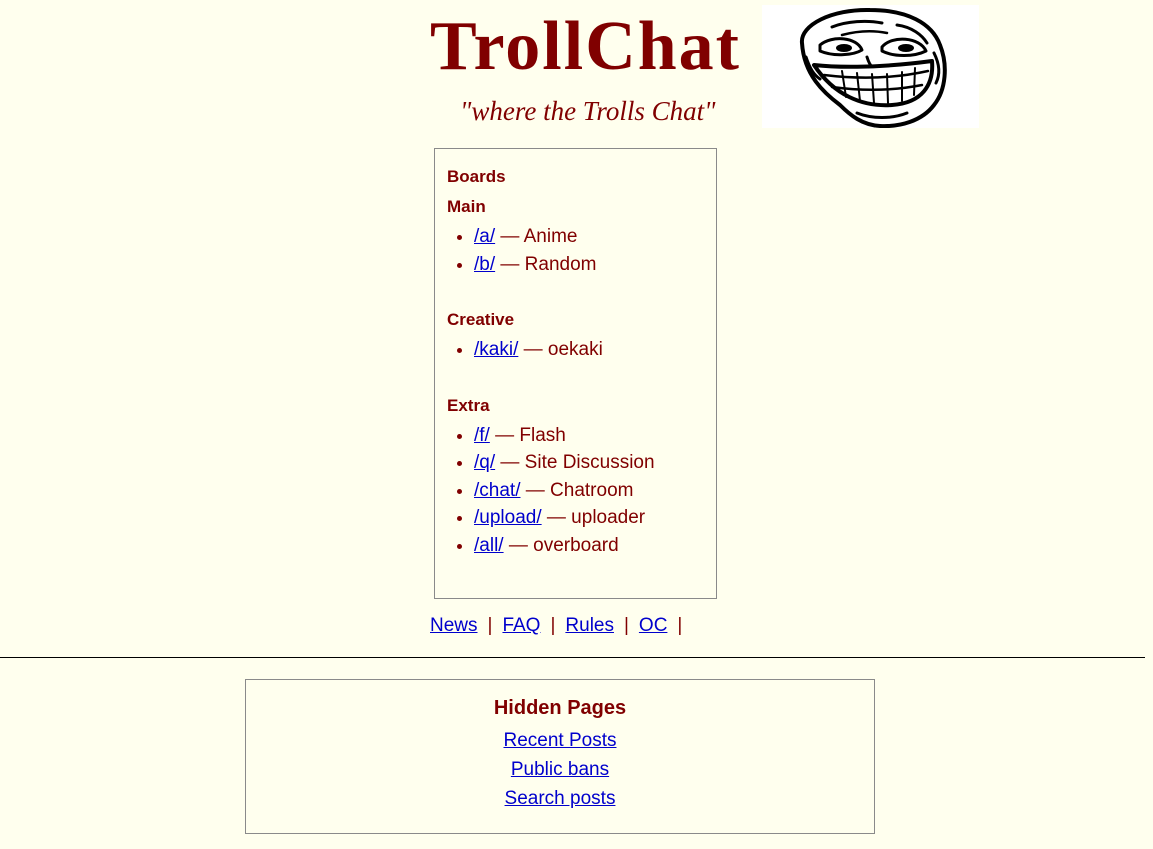  I want to click on section-heading-extra: Extra, so click(468, 405).